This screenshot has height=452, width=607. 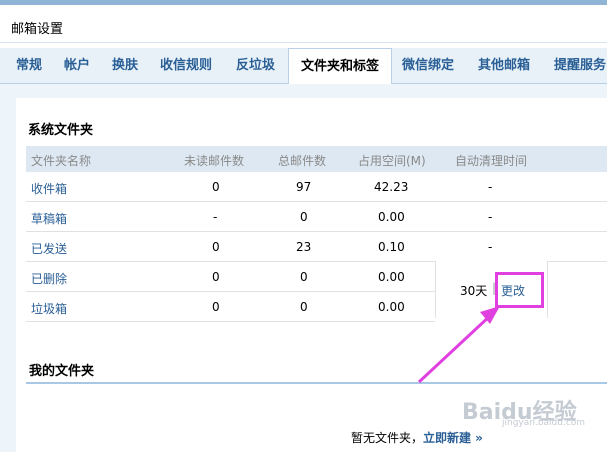 I want to click on highlight-annotation-box, so click(x=519, y=290).